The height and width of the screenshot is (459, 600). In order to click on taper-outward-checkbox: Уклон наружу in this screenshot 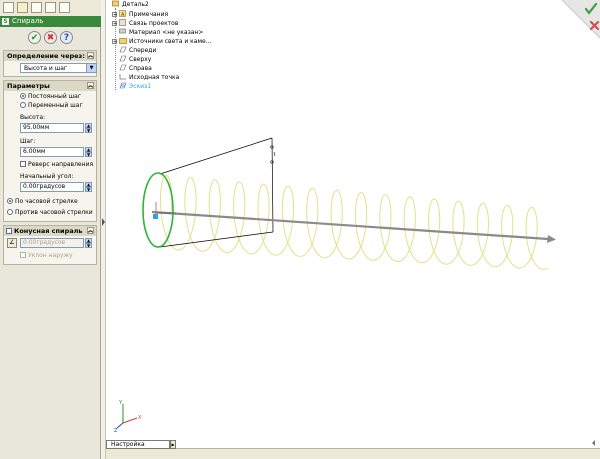, I will do `click(46, 255)`.